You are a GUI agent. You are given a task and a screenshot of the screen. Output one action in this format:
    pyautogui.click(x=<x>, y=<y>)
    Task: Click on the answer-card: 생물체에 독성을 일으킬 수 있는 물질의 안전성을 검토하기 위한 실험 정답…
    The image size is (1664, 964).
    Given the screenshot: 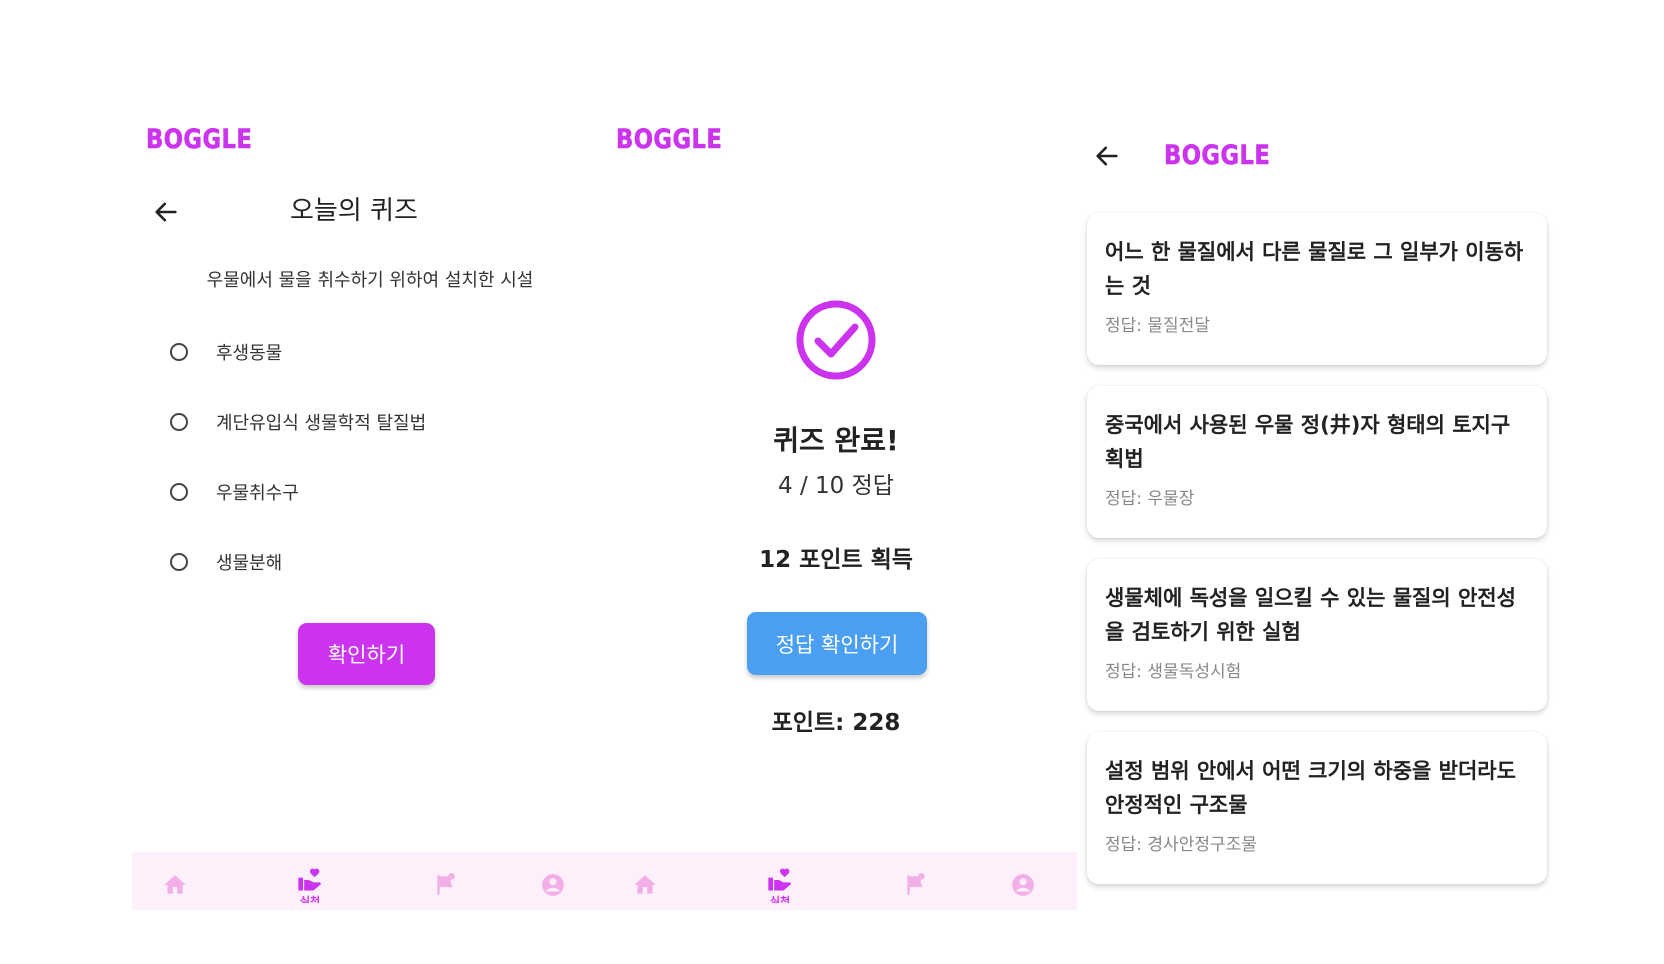 What is the action you would take?
    pyautogui.click(x=1317, y=635)
    